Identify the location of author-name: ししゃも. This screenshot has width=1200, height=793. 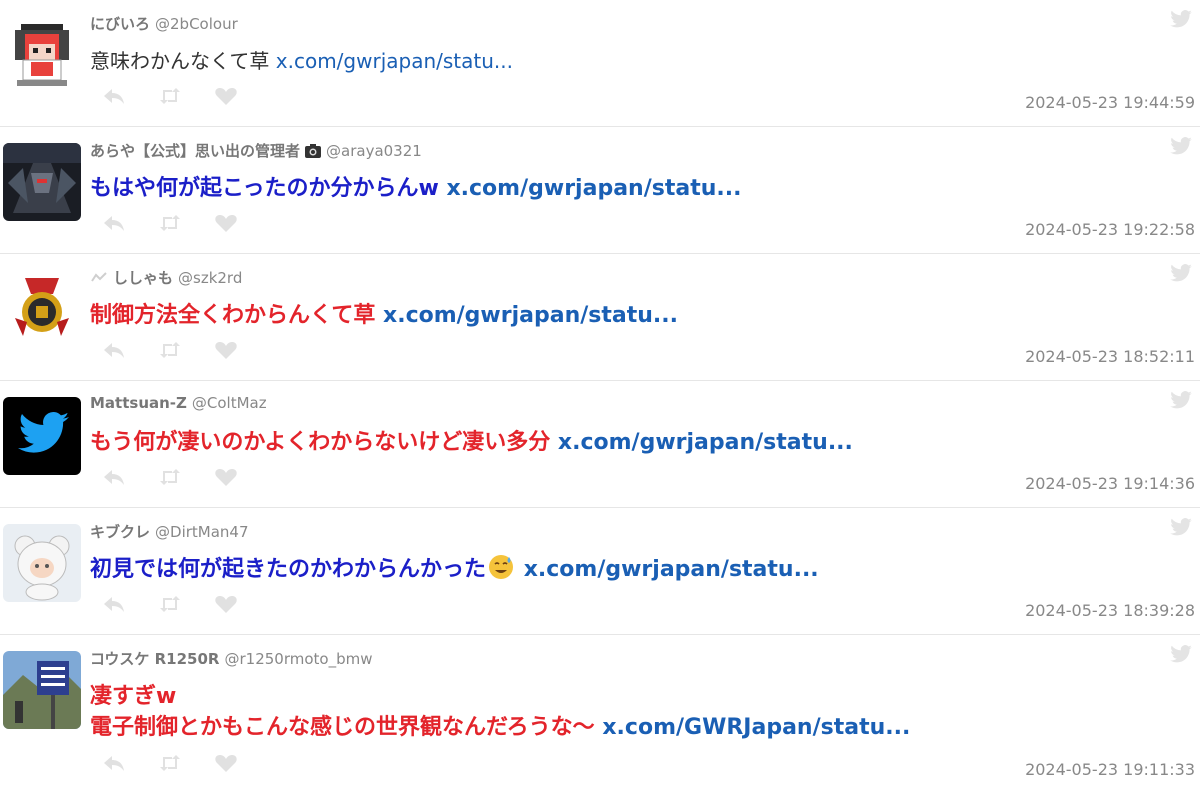
(143, 277).